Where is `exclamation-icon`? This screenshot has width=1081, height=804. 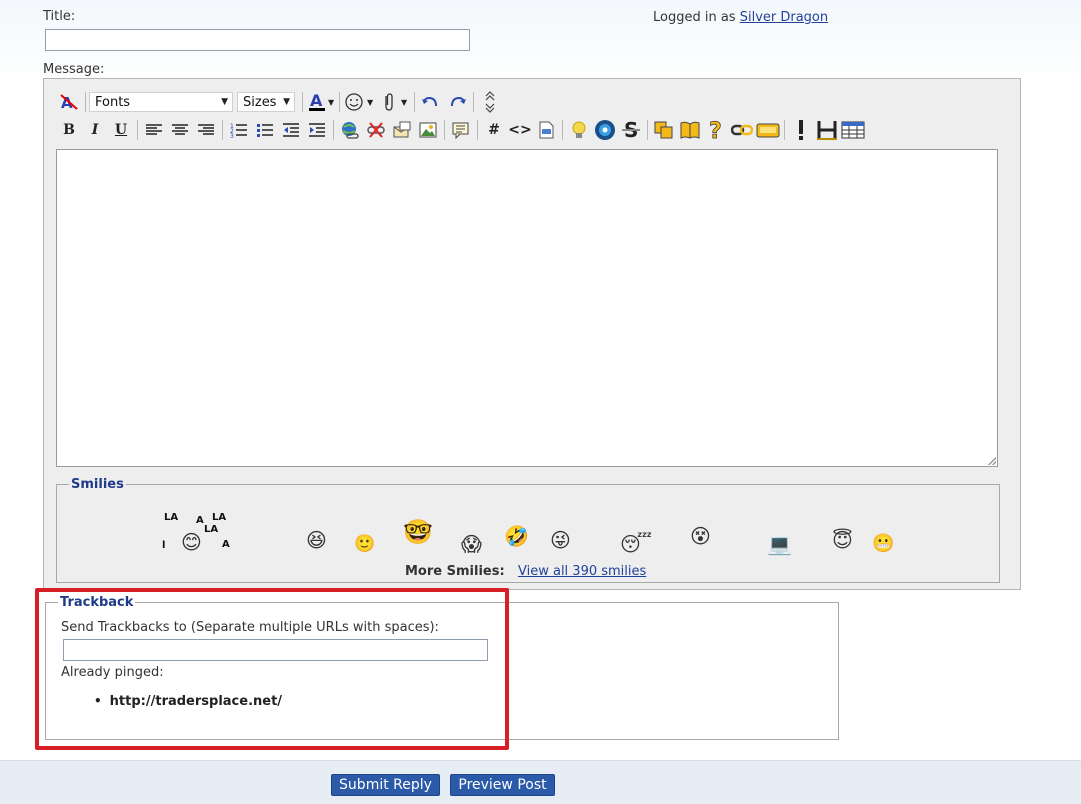
exclamation-icon is located at coordinates (801, 130).